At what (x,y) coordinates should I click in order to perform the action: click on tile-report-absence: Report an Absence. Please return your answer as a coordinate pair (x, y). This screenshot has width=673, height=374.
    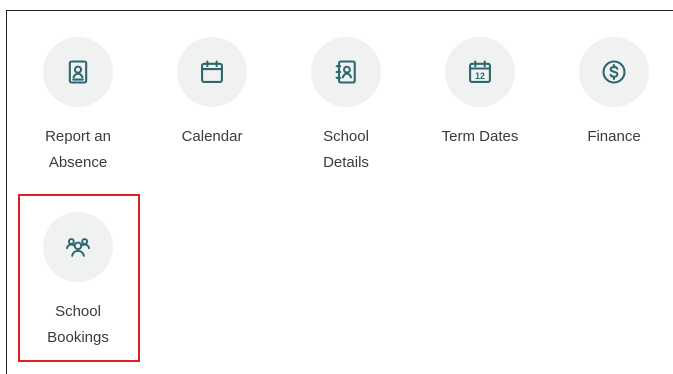
    Looking at the image, I should click on (78, 106).